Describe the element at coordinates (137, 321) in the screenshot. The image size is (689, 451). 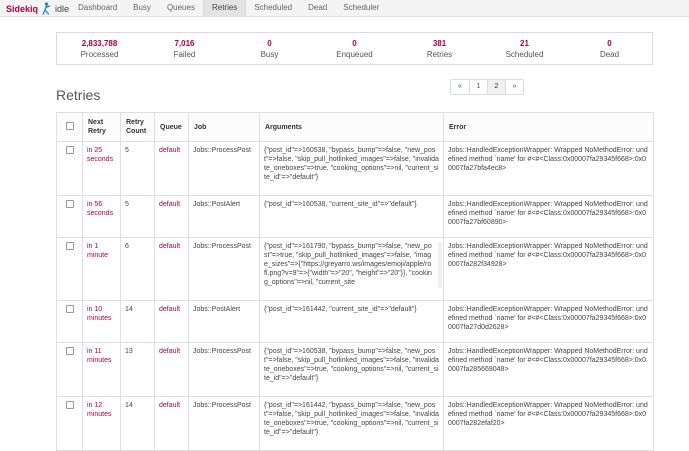
I see `retry-count-cell: 14` at that location.